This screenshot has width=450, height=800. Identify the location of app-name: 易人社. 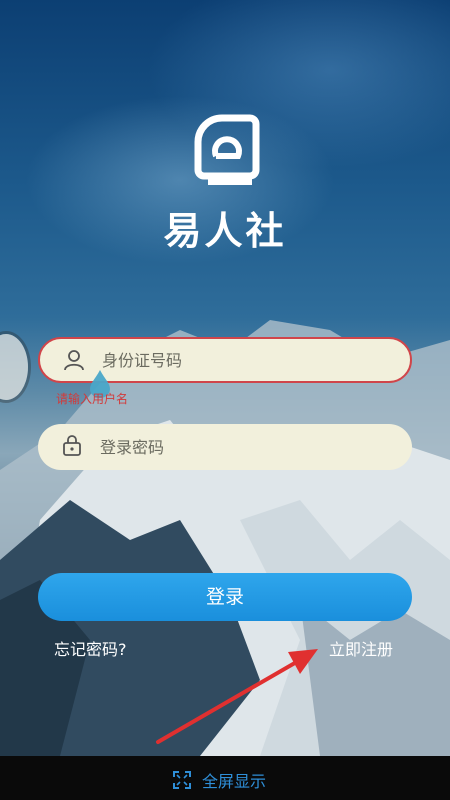
(225, 231).